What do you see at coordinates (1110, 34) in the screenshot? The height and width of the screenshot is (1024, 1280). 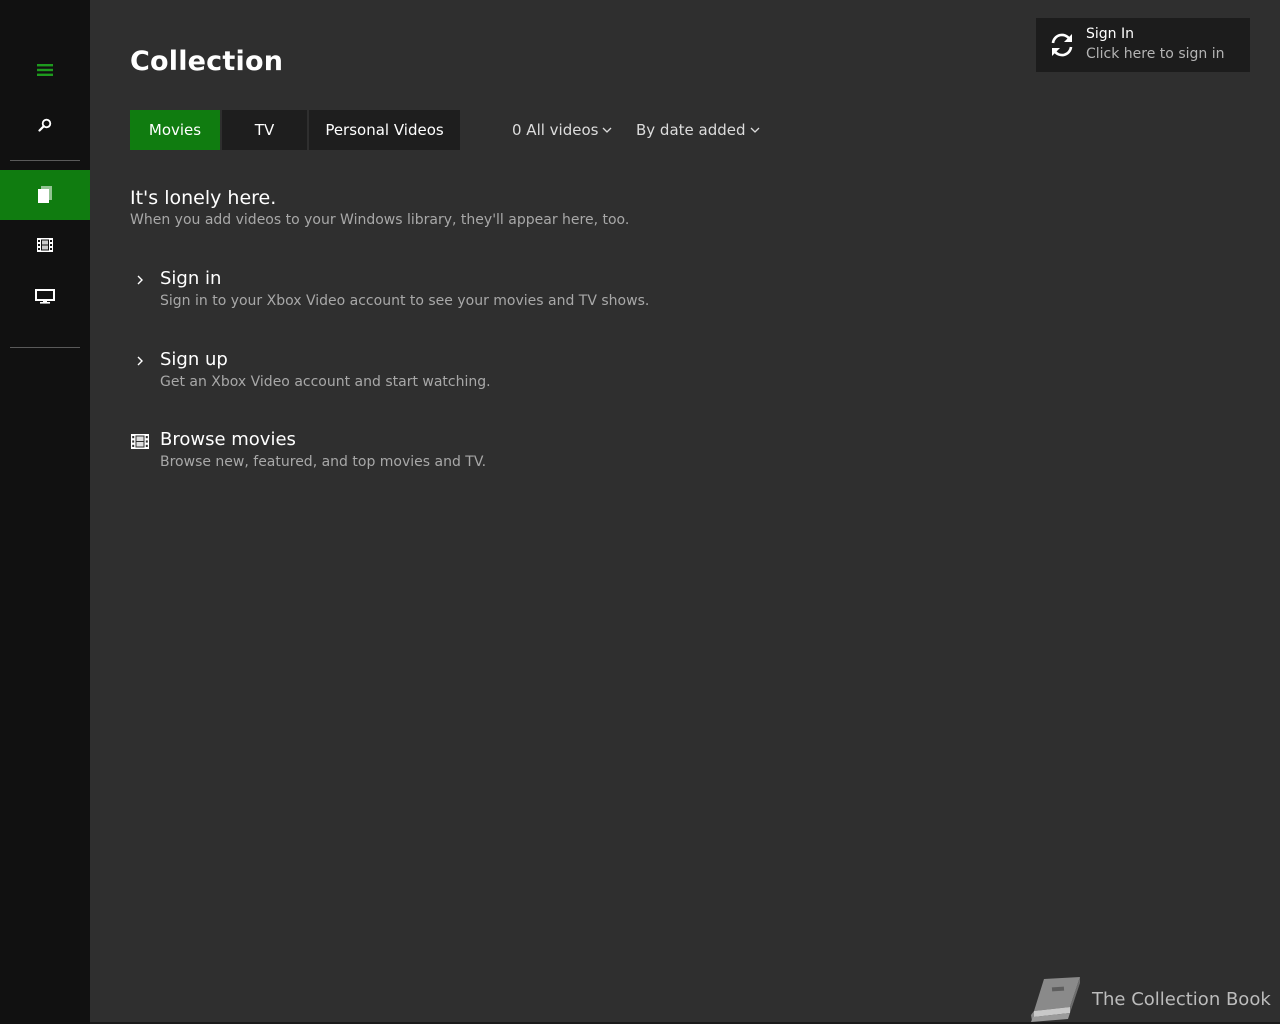 I see `sign-in-title: Sign In` at bounding box center [1110, 34].